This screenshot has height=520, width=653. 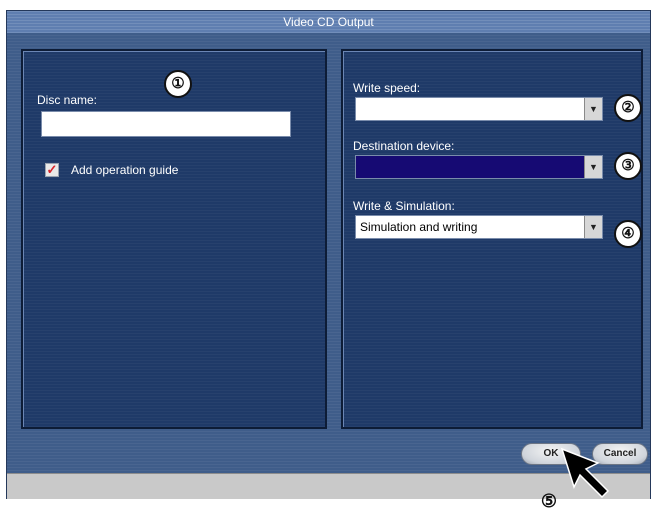 I want to click on write-simulation-label: Write & Simulation:, so click(x=404, y=206).